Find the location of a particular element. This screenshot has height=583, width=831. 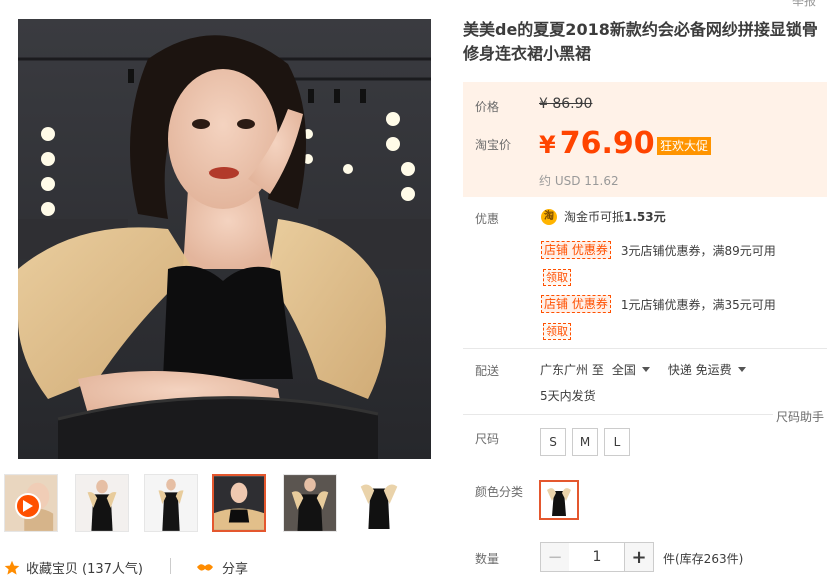

size-option-m: M is located at coordinates (585, 442).